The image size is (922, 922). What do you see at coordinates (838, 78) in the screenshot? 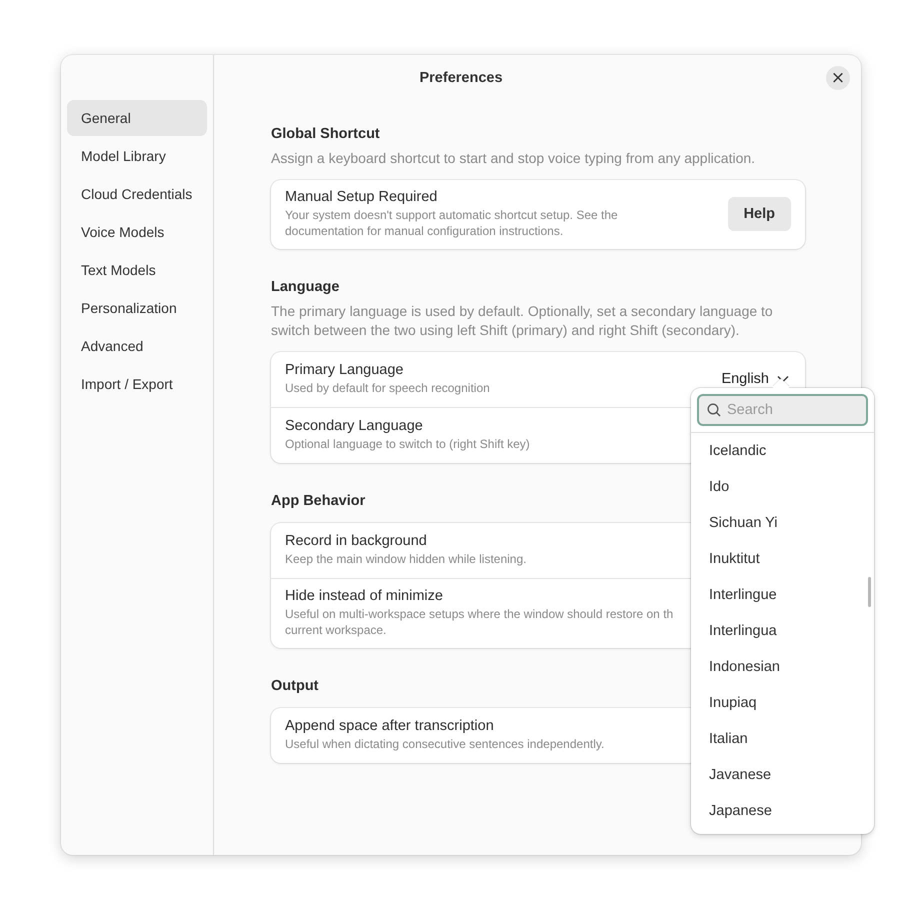
I see `close-button: ×` at bounding box center [838, 78].